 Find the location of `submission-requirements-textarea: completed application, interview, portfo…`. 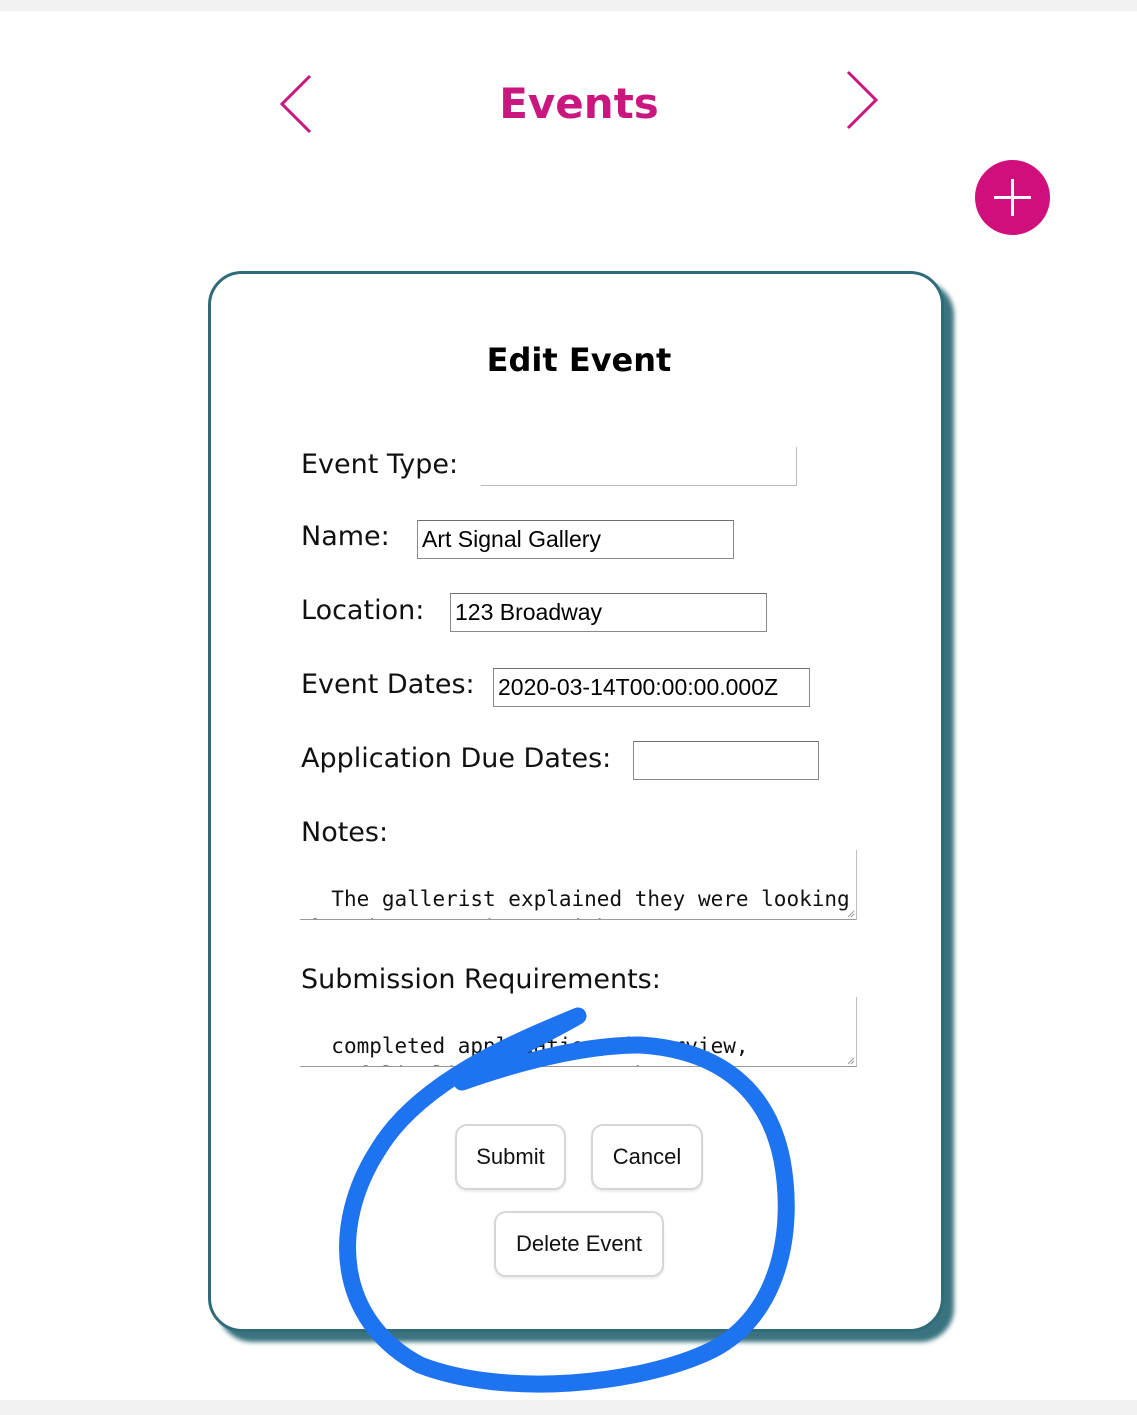

submission-requirements-textarea: completed application, interview, portfo… is located at coordinates (578, 1032).